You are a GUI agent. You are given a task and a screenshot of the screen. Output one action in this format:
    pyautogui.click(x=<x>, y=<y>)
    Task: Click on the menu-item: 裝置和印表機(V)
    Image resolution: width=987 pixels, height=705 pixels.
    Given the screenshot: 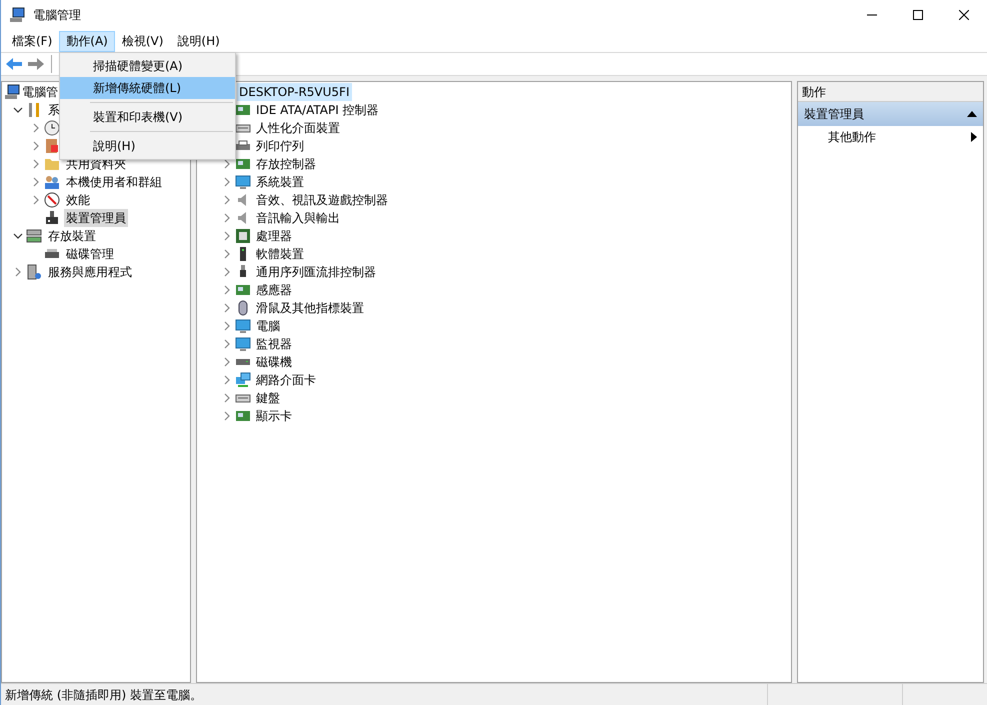 What is the action you would take?
    pyautogui.click(x=147, y=117)
    